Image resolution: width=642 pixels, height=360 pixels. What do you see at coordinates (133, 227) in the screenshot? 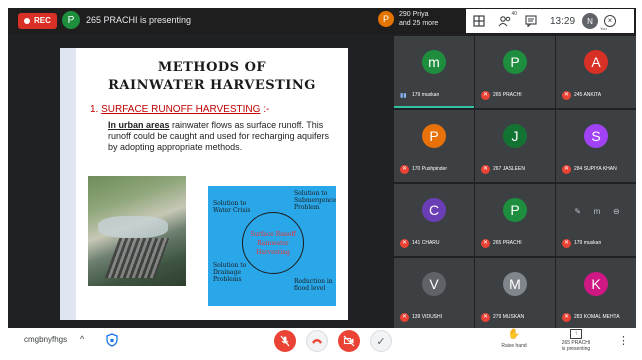
I see `runoff-water` at bounding box center [133, 227].